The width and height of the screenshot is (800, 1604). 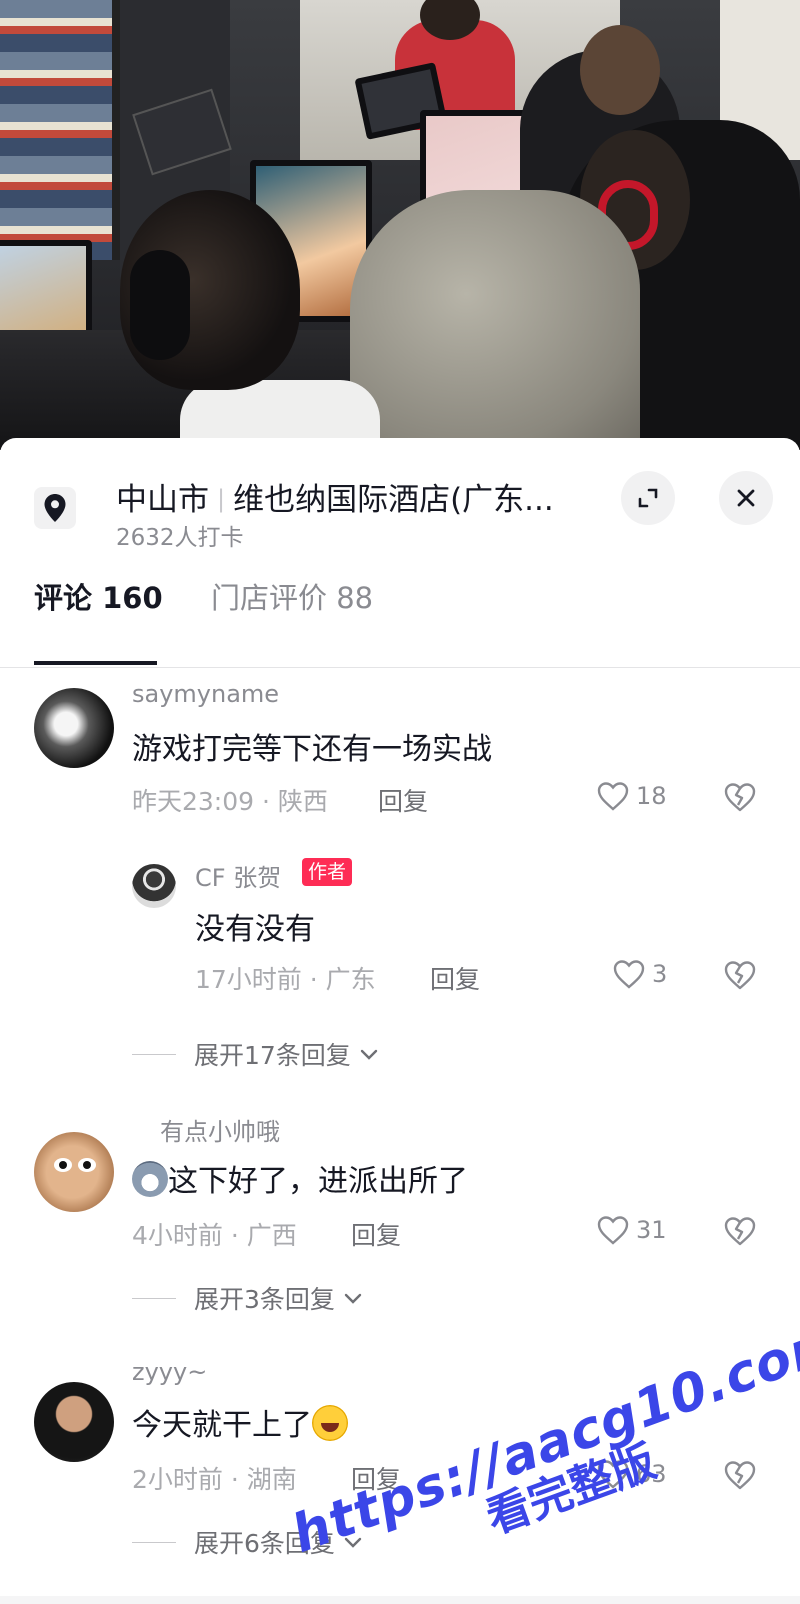 What do you see at coordinates (327, 872) in the screenshot?
I see `author-badge: 作者` at bounding box center [327, 872].